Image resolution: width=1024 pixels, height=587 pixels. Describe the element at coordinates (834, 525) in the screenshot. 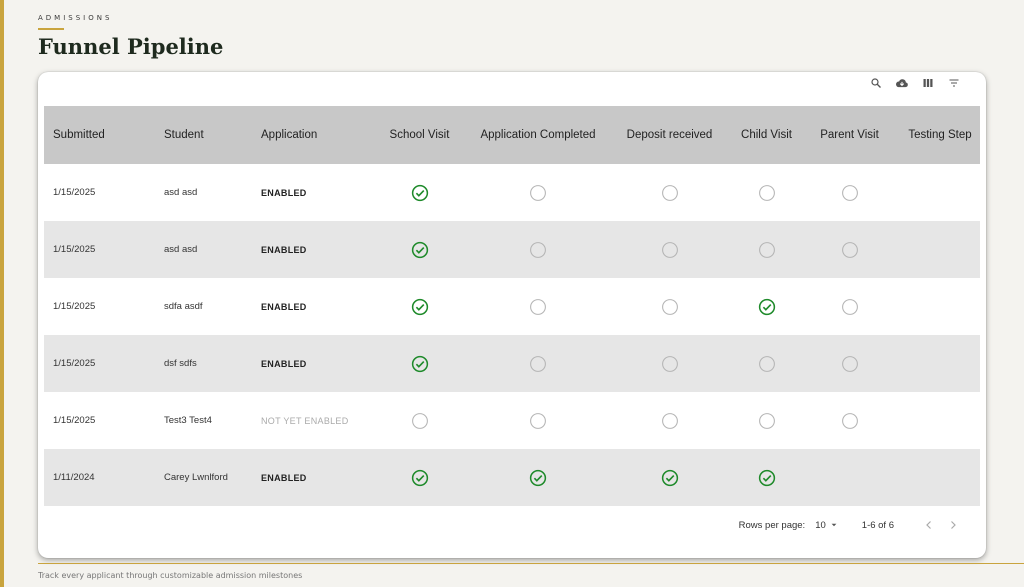

I see `caret-down-icon` at that location.